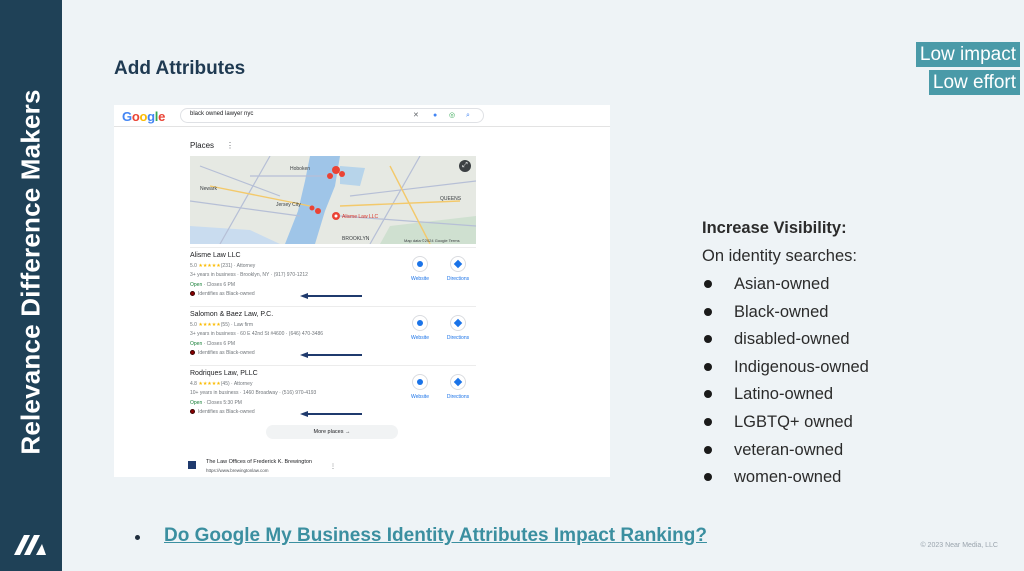 This screenshot has height=571, width=1024. What do you see at coordinates (215, 255) in the screenshot?
I see `listing-name: Alisme Law LLC` at bounding box center [215, 255].